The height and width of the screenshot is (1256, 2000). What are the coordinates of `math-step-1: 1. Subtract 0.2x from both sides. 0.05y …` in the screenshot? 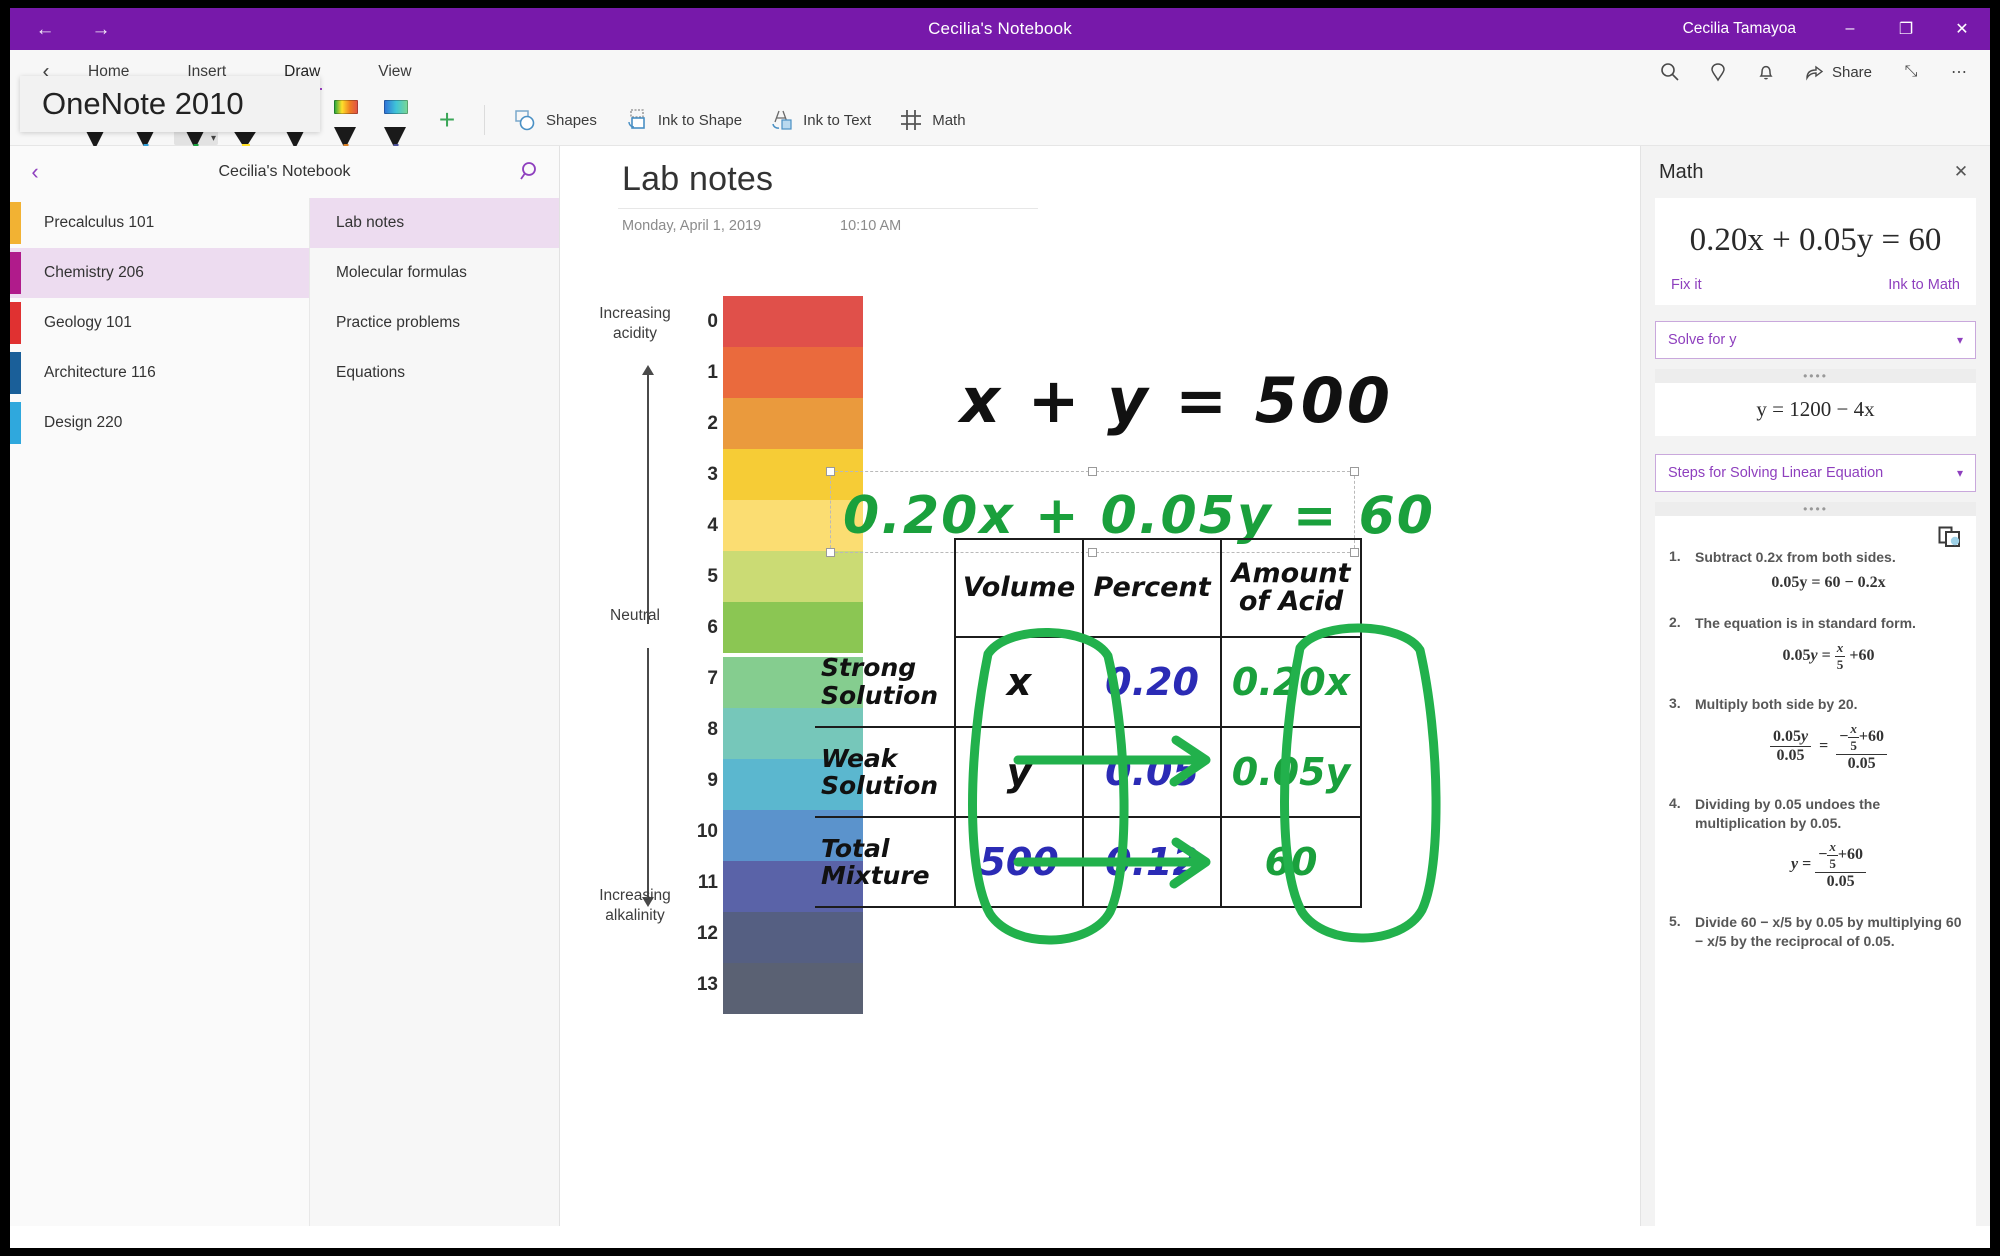 It's located at (1815, 570).